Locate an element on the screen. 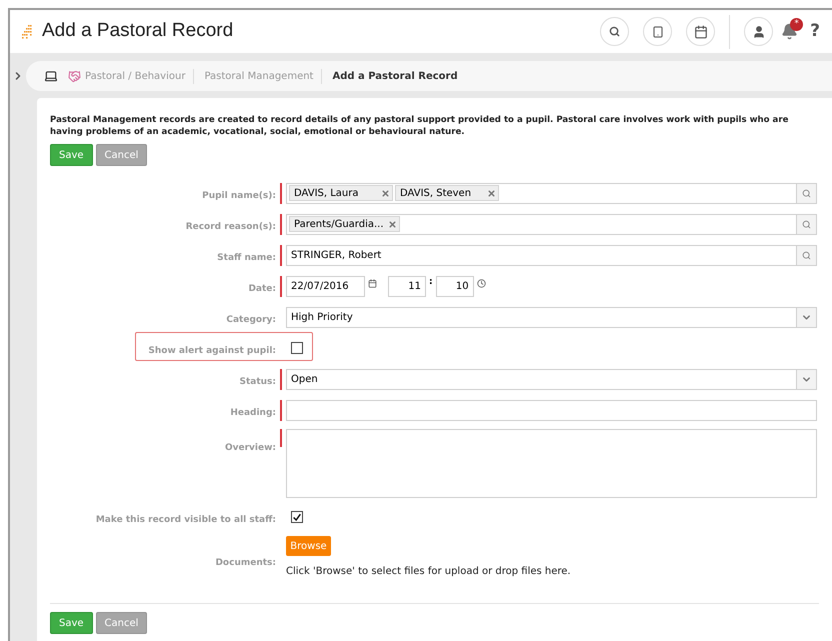  user-button is located at coordinates (759, 31).